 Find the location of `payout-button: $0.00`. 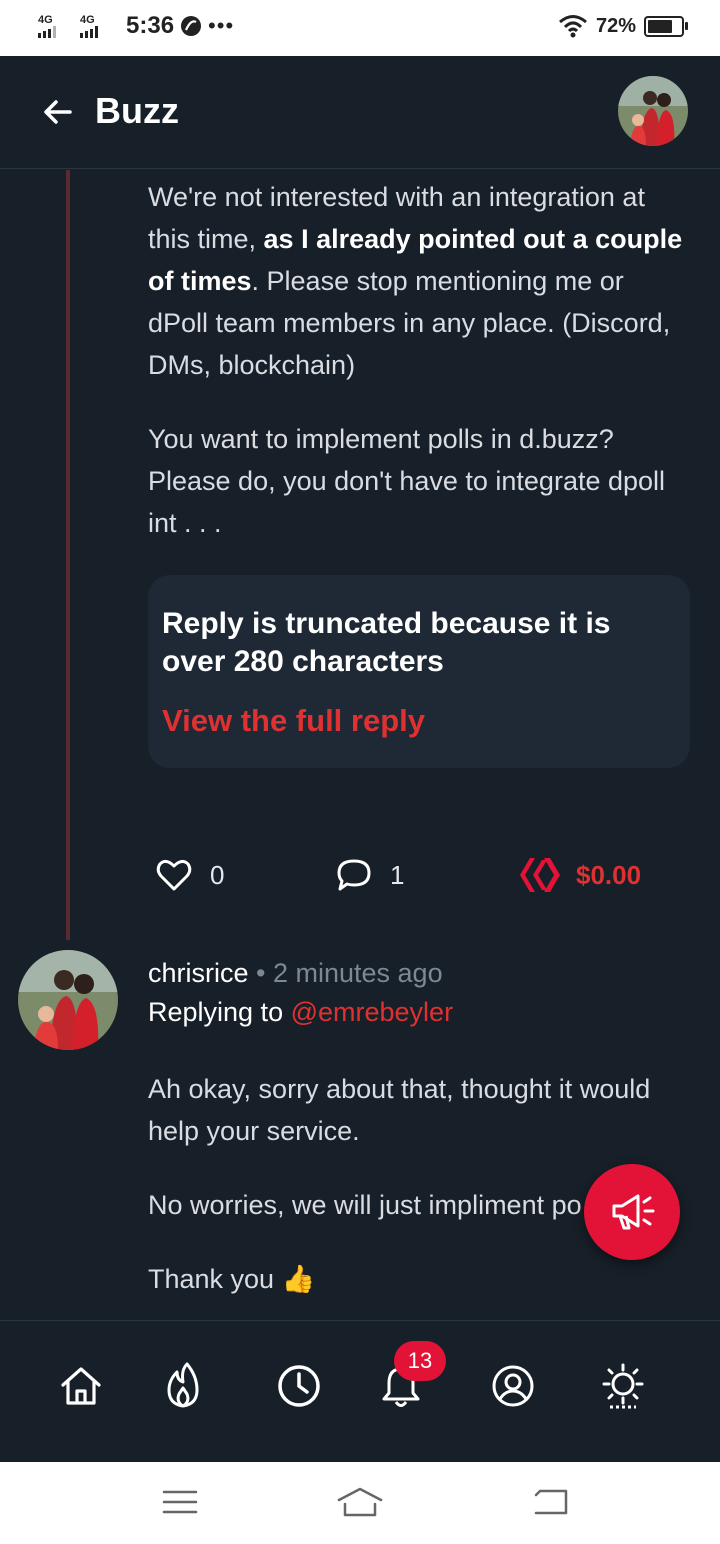

payout-button: $0.00 is located at coordinates (580, 875).